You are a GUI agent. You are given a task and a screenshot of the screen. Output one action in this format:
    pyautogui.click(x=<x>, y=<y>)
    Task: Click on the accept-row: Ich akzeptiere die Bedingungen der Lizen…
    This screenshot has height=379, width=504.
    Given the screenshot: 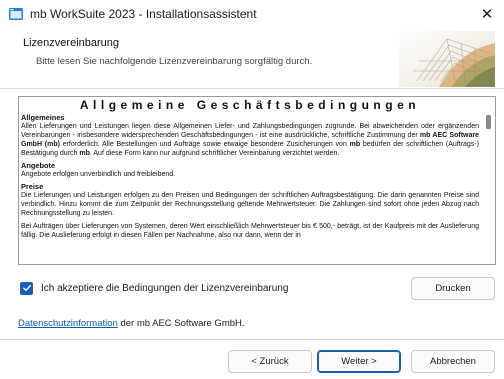 What is the action you would take?
    pyautogui.click(x=154, y=288)
    